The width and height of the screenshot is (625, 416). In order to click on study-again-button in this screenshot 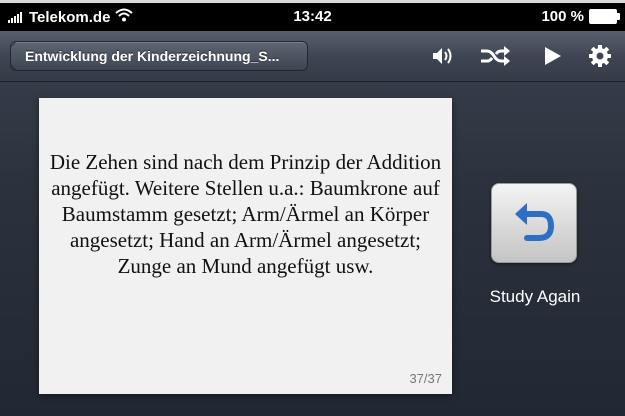, I will do `click(534, 223)`.